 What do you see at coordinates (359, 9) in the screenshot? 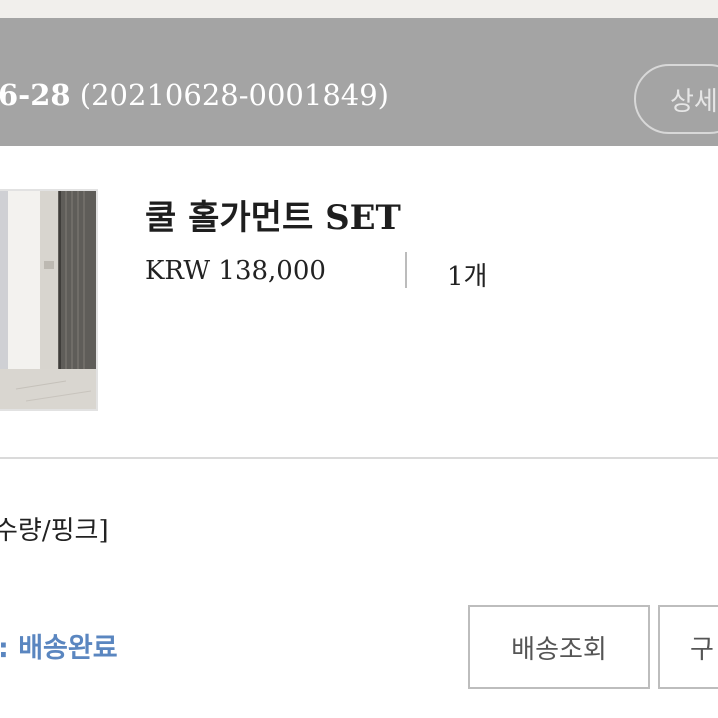
I see `top-strip` at bounding box center [359, 9].